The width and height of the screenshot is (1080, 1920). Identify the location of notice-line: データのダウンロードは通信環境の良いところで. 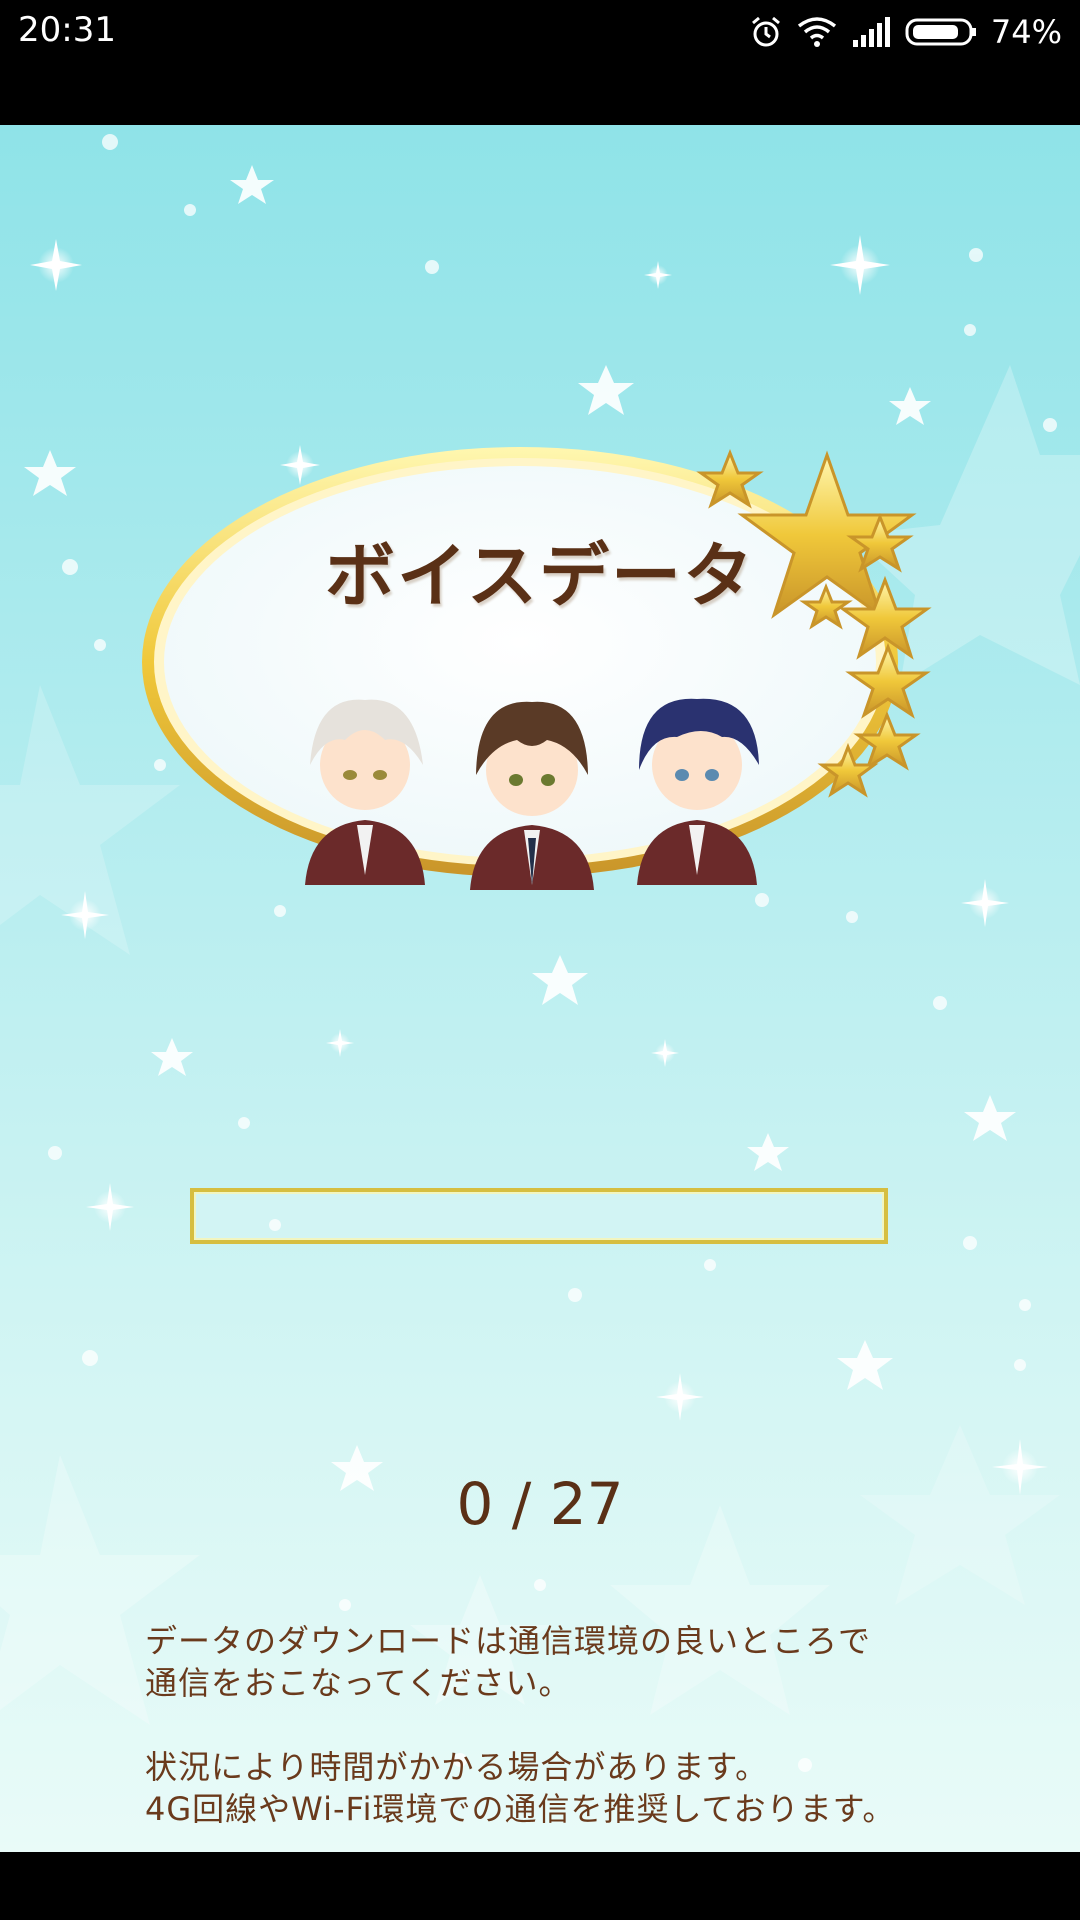
(508, 1641).